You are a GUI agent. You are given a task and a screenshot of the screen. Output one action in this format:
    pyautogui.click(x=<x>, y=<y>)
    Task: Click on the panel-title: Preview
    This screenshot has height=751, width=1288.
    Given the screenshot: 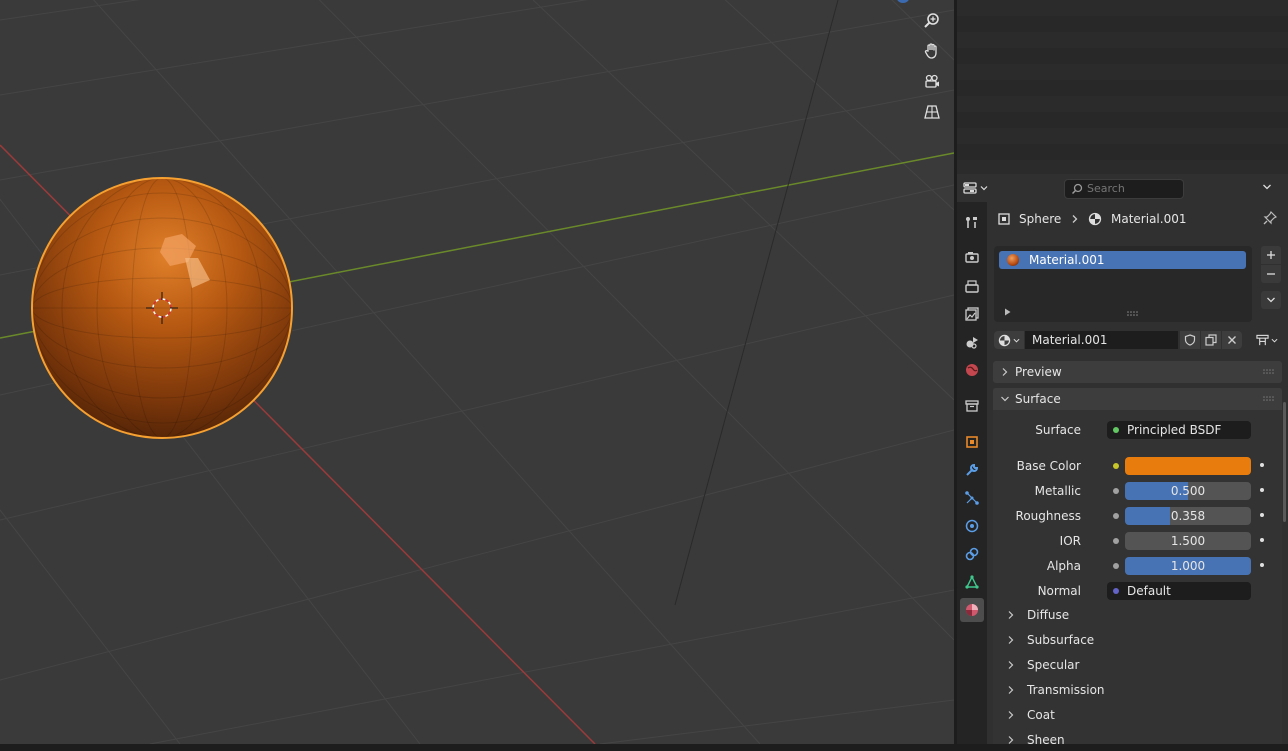 What is the action you would take?
    pyautogui.click(x=1038, y=372)
    